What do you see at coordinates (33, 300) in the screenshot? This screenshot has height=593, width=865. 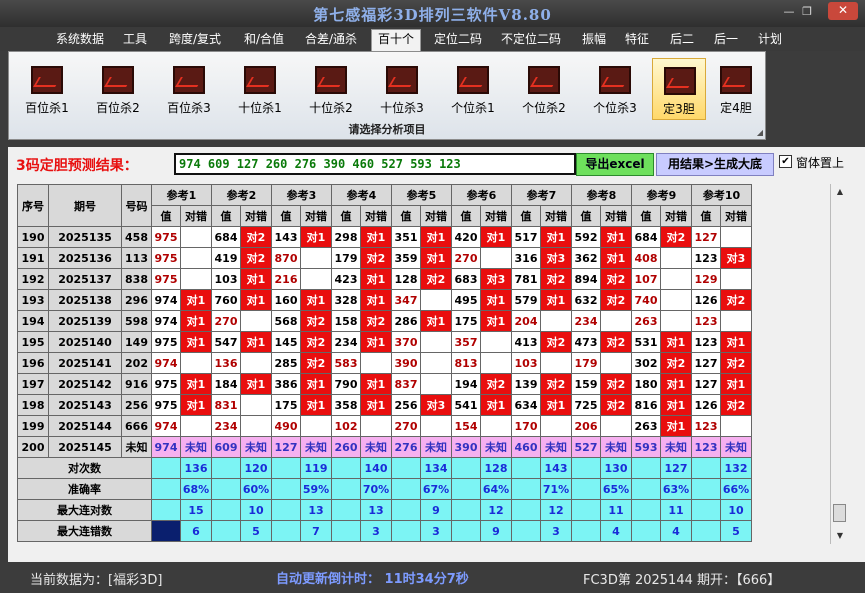 I see `cell-seq: 193` at bounding box center [33, 300].